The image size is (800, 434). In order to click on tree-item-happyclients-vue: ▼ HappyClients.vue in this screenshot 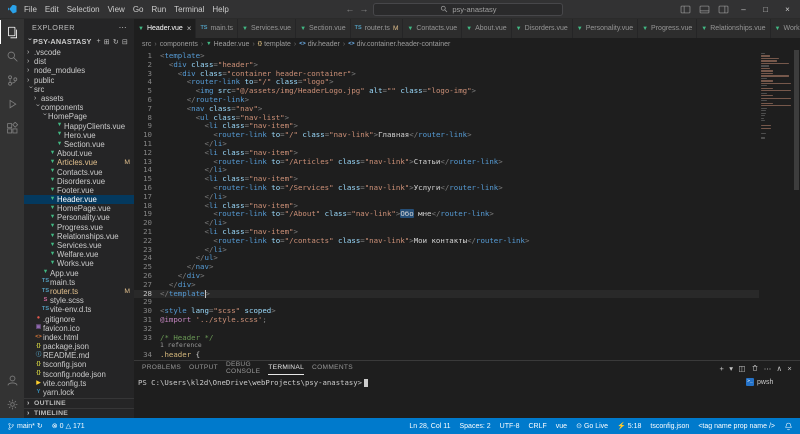, I will do `click(79, 126)`.